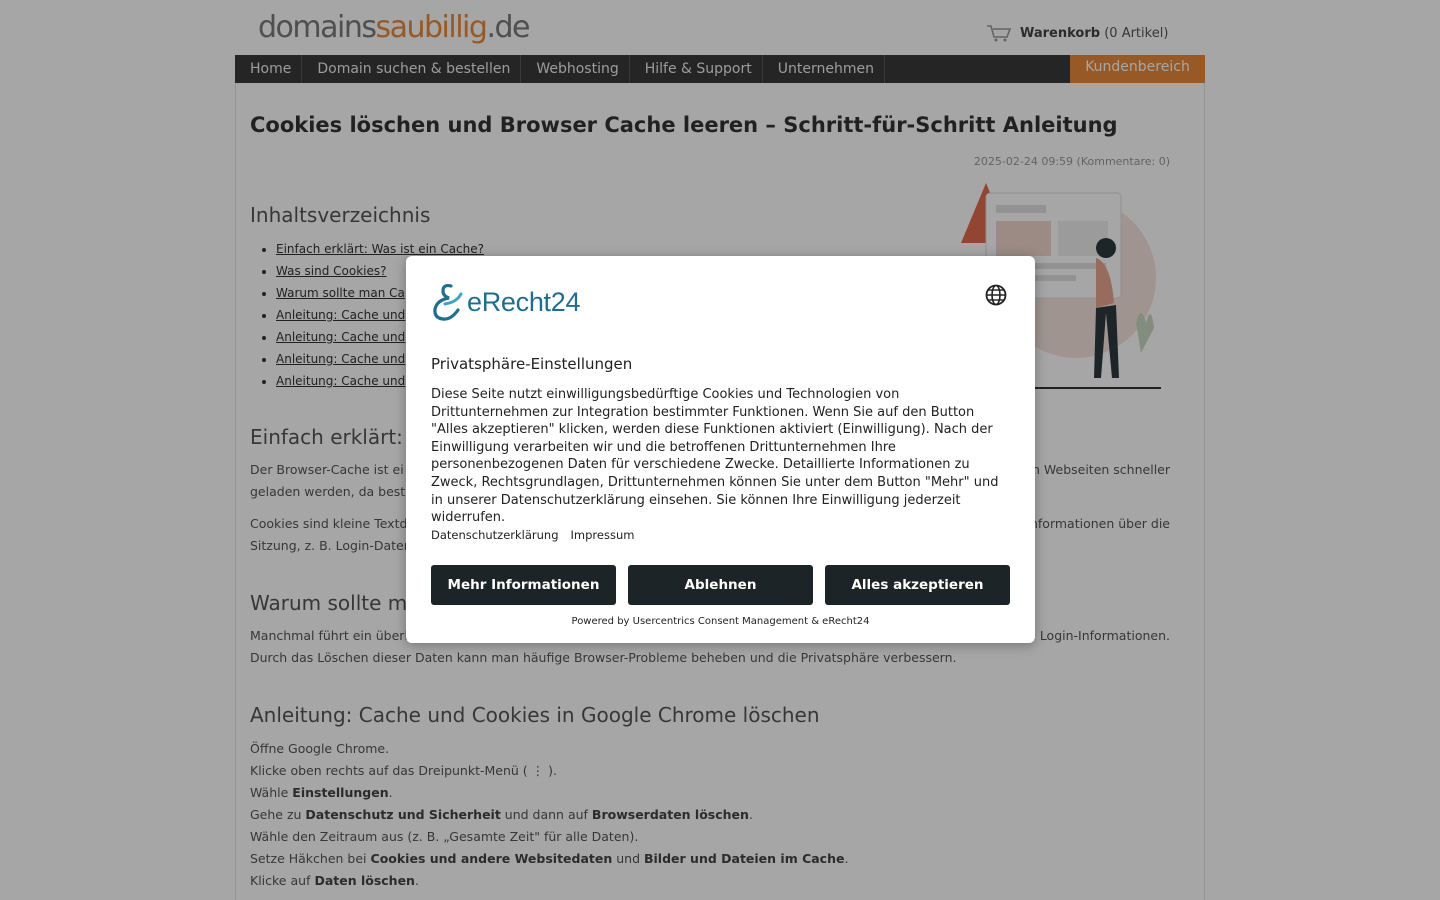  What do you see at coordinates (448, 302) in the screenshot?
I see `erecht24-logo-mark` at bounding box center [448, 302].